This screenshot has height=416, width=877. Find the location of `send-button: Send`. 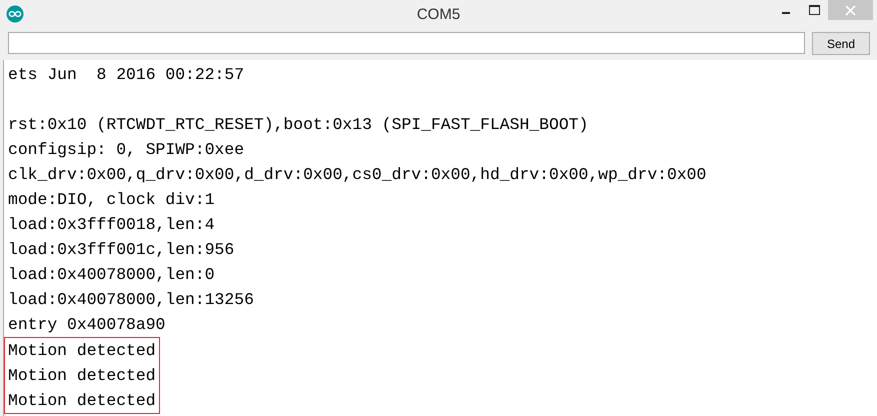

send-button: Send is located at coordinates (841, 43).